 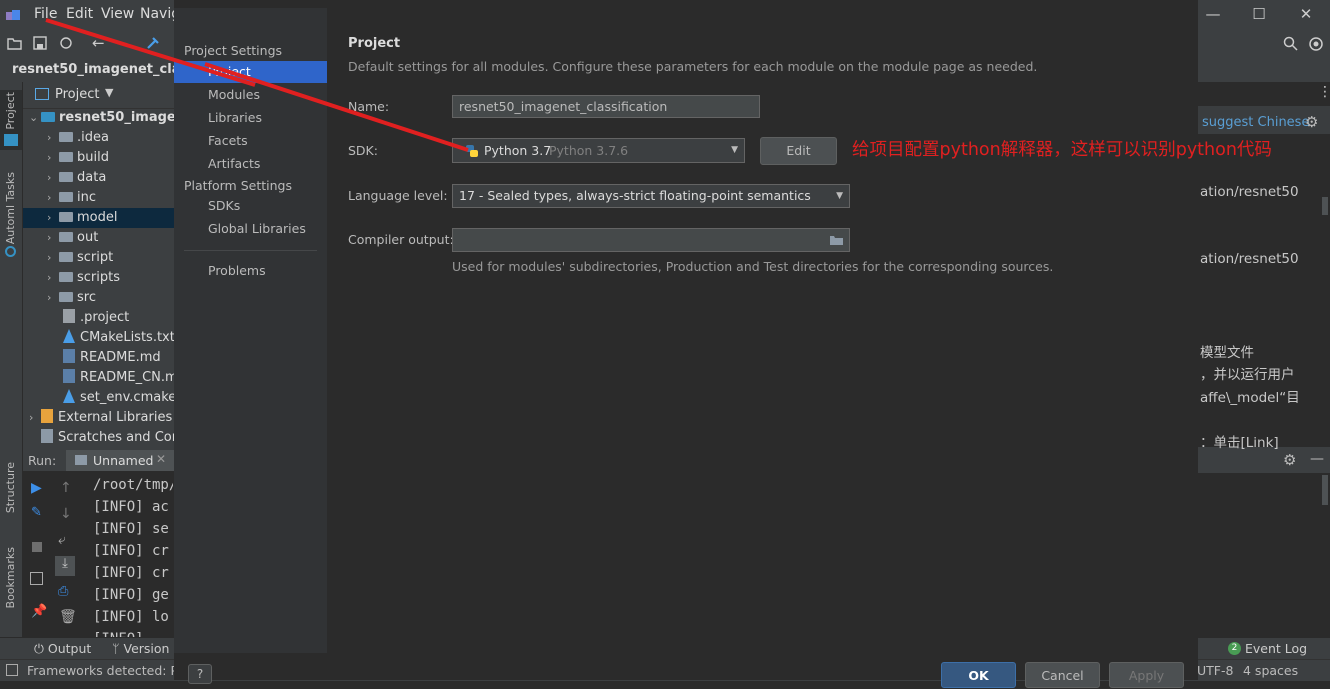 I want to click on tree-folder: › out, so click(x=110, y=238).